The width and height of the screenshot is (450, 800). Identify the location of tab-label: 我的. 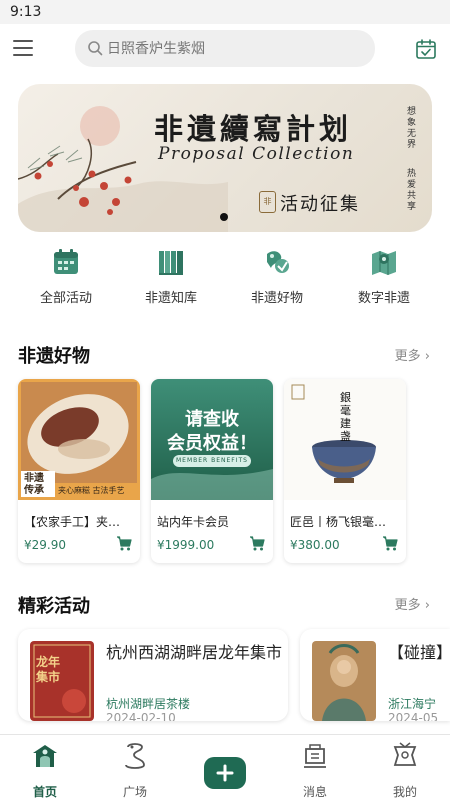
(404, 792).